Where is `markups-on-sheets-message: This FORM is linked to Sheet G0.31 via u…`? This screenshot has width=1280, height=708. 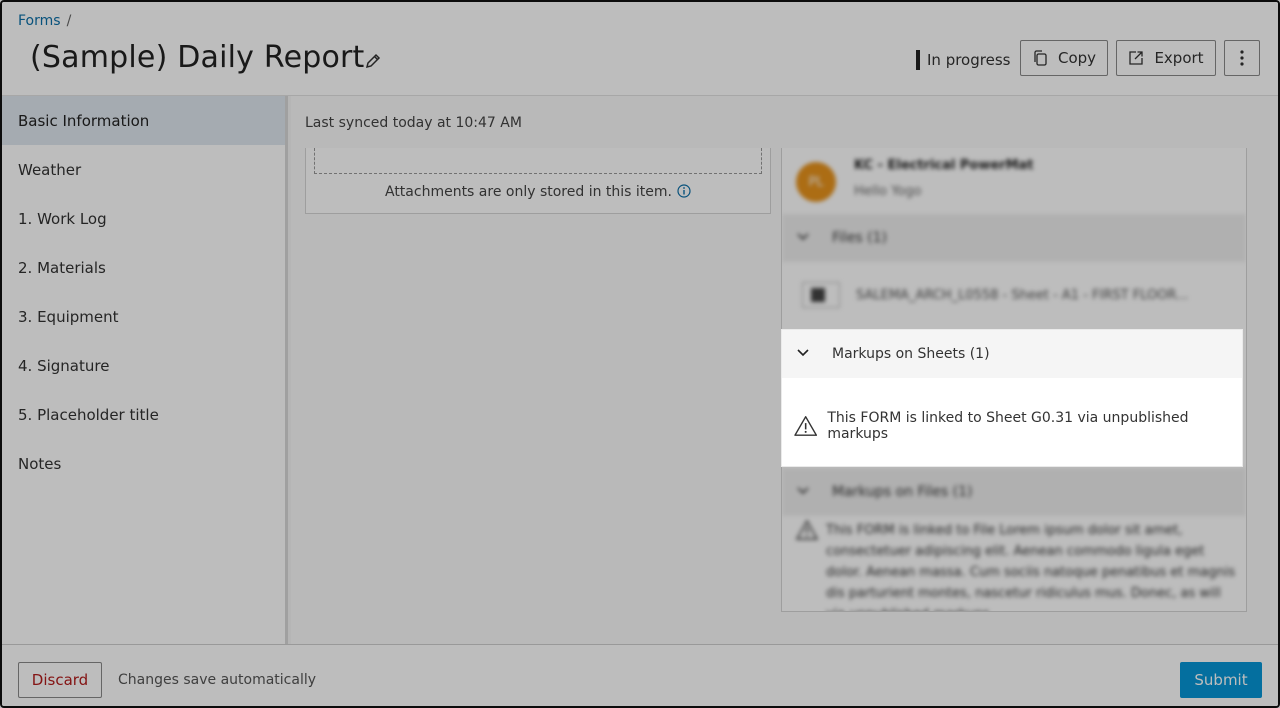 markups-on-sheets-message: This FORM is linked to Sheet G0.31 via u… is located at coordinates (1018, 426).